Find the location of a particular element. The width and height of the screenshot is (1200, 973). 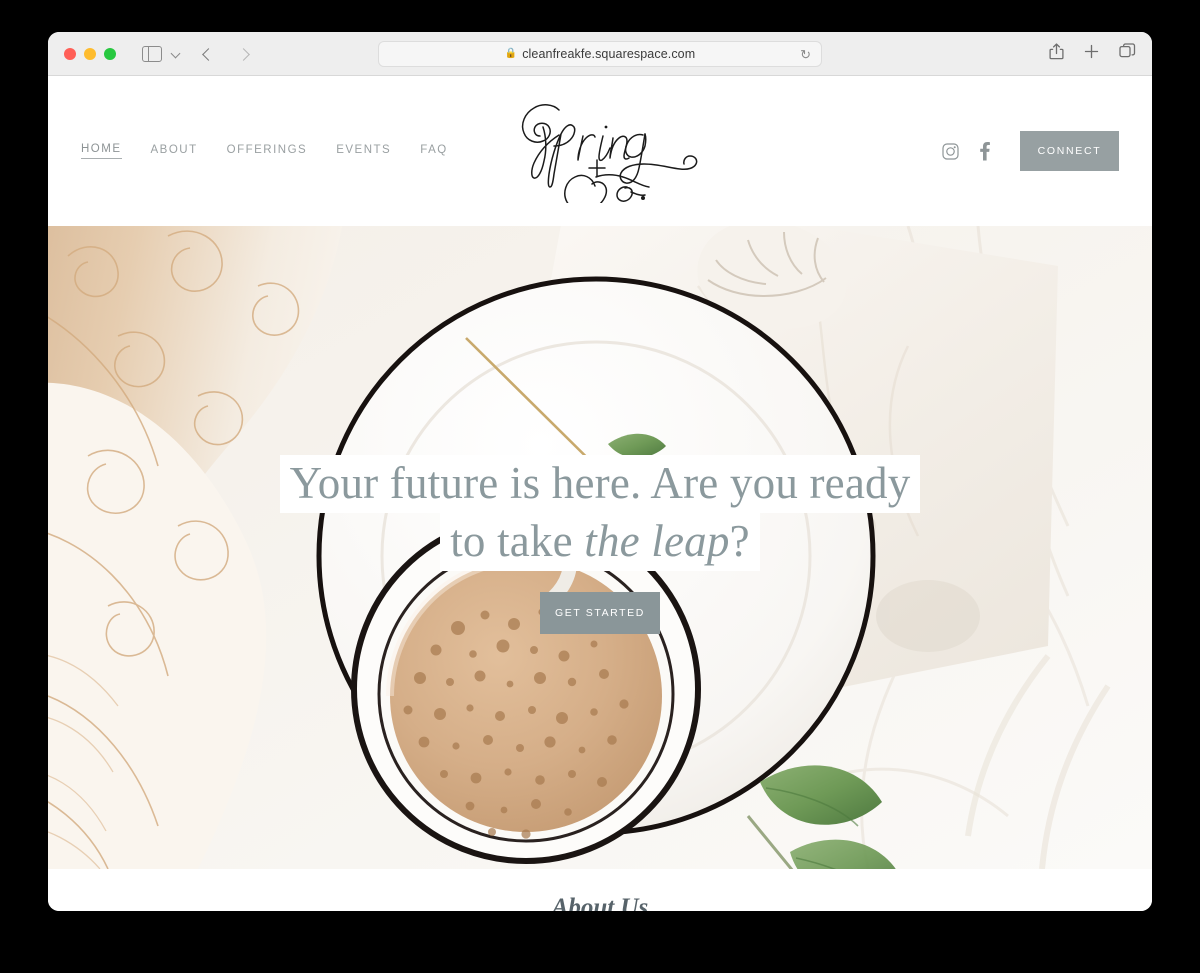

hero-headline-line-2: to take the leap? is located at coordinates (600, 542).